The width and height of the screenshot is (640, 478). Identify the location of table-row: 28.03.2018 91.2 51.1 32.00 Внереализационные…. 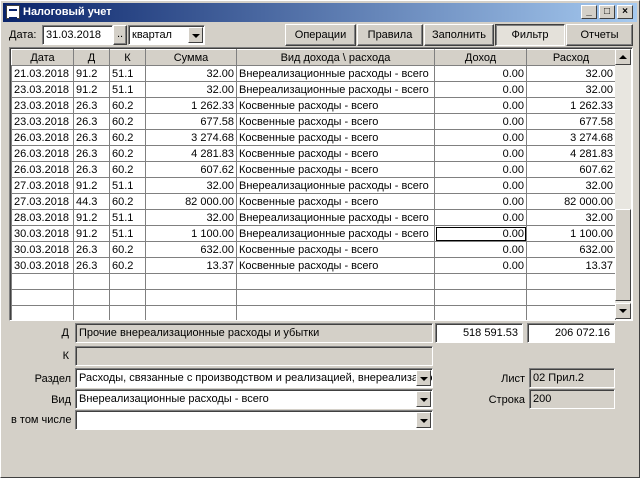
(313, 217).